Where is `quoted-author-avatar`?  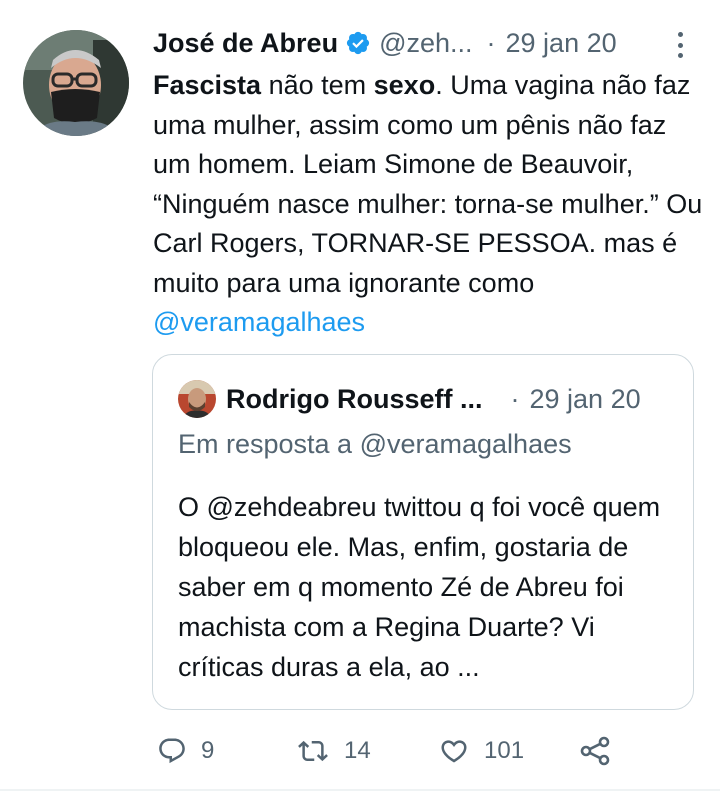 quoted-author-avatar is located at coordinates (197, 399).